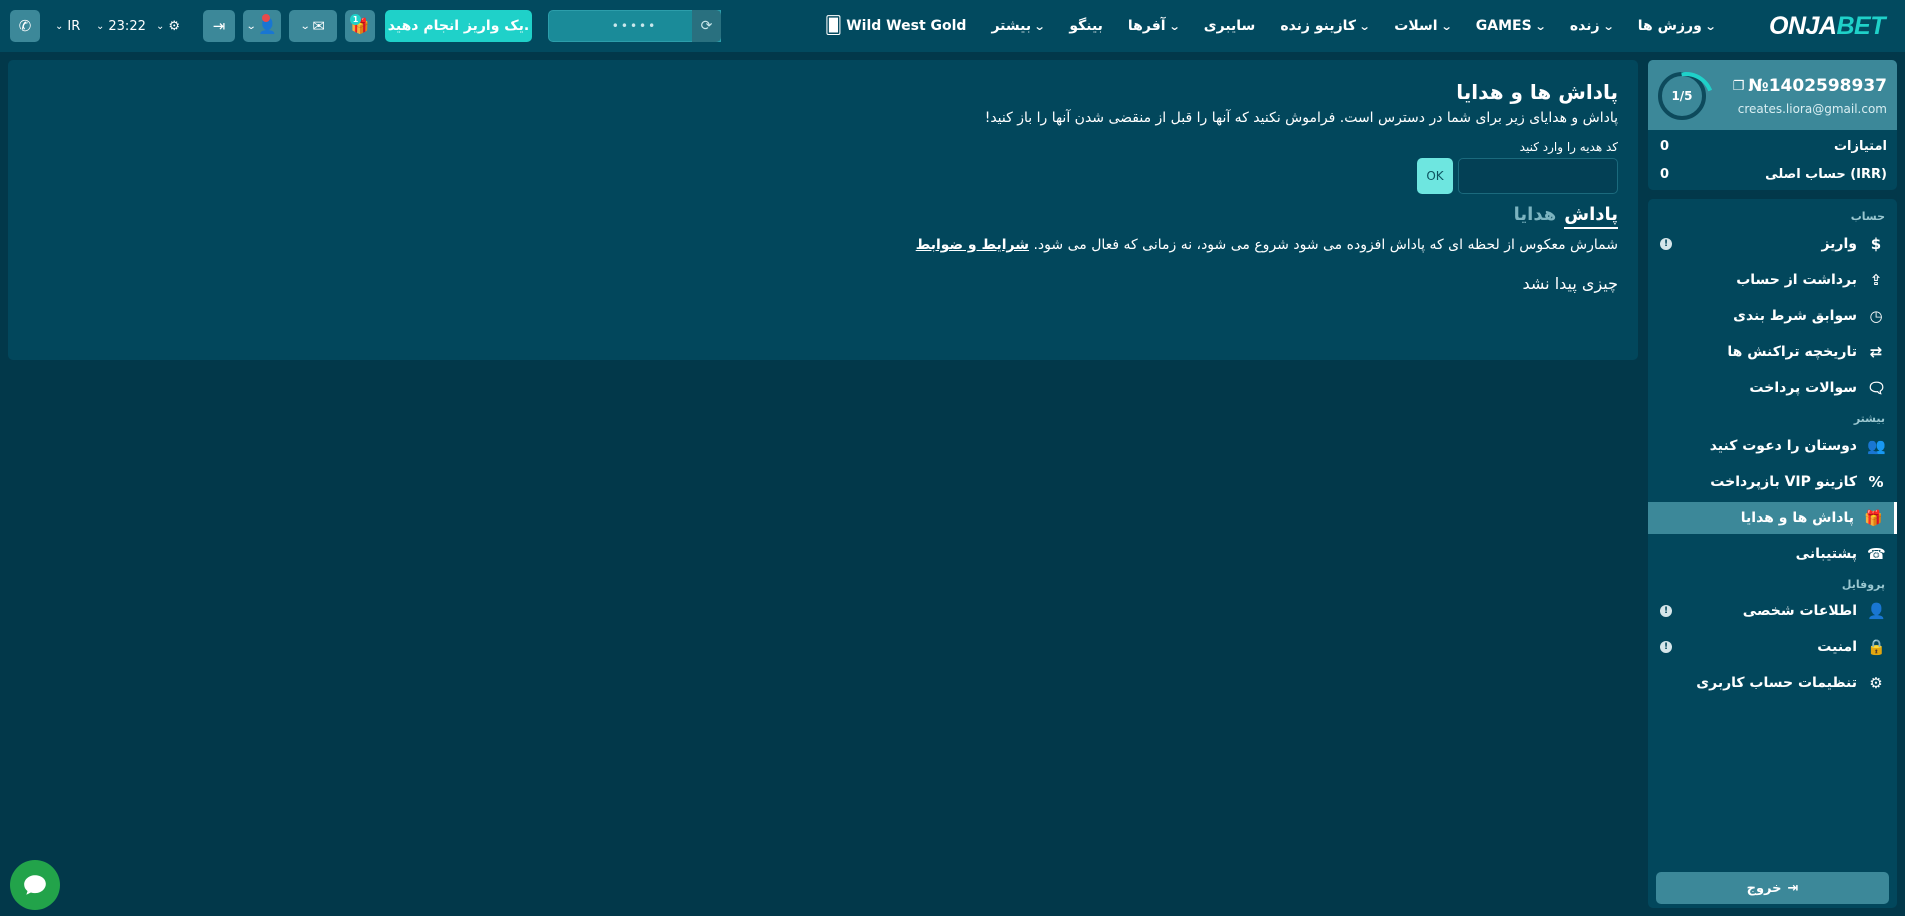  Describe the element at coordinates (1086, 26) in the screenshot. I see `nav-bingo: بینگو` at that location.